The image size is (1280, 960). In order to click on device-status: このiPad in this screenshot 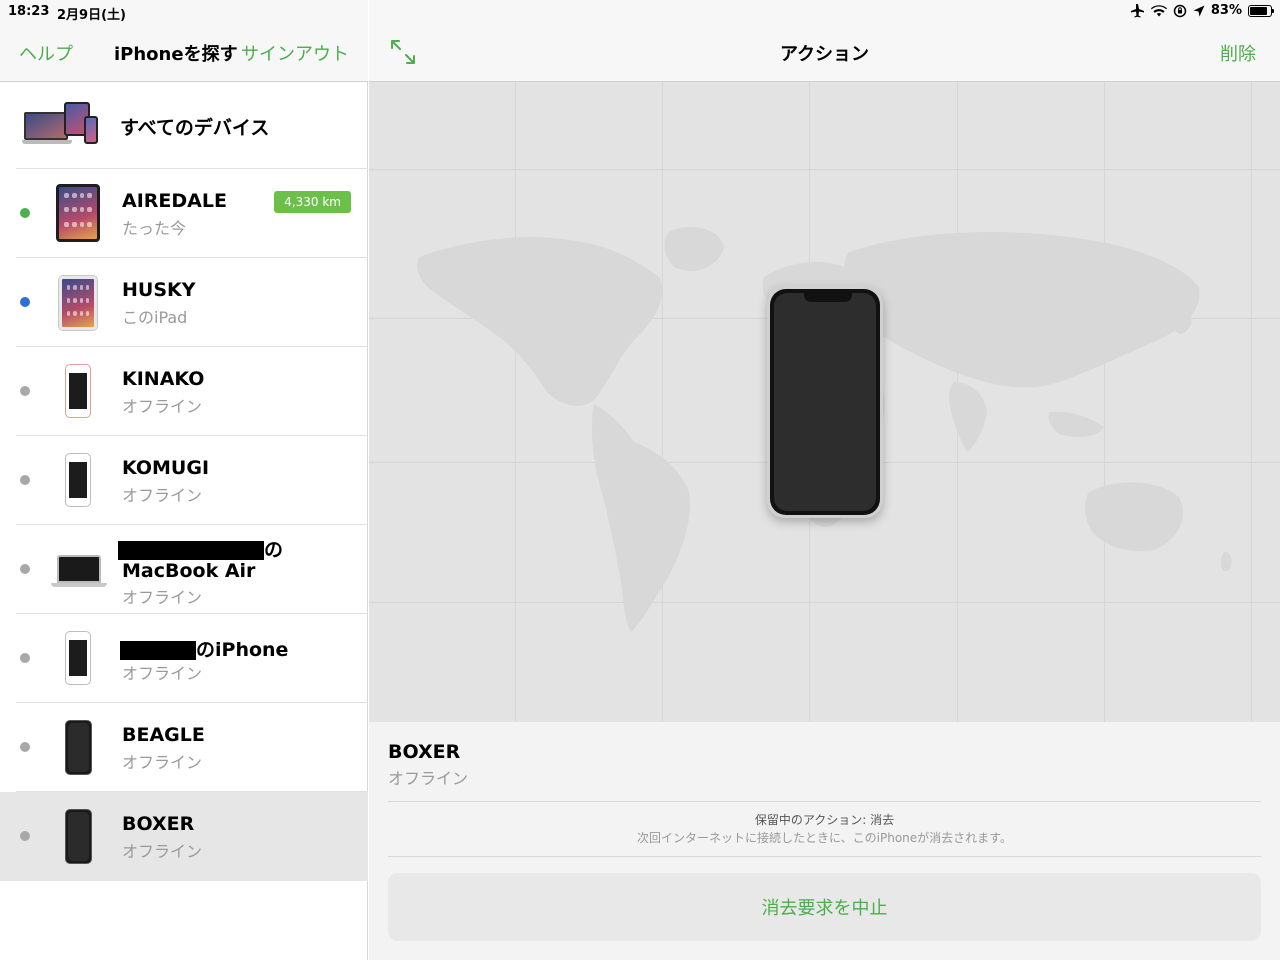, I will do `click(155, 317)`.